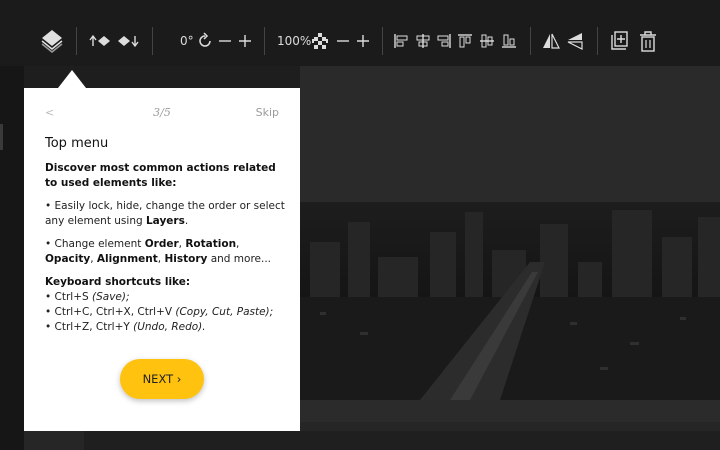  Describe the element at coordinates (69, 297) in the screenshot. I see `shortcut-keys: • Ctrl+S` at that location.